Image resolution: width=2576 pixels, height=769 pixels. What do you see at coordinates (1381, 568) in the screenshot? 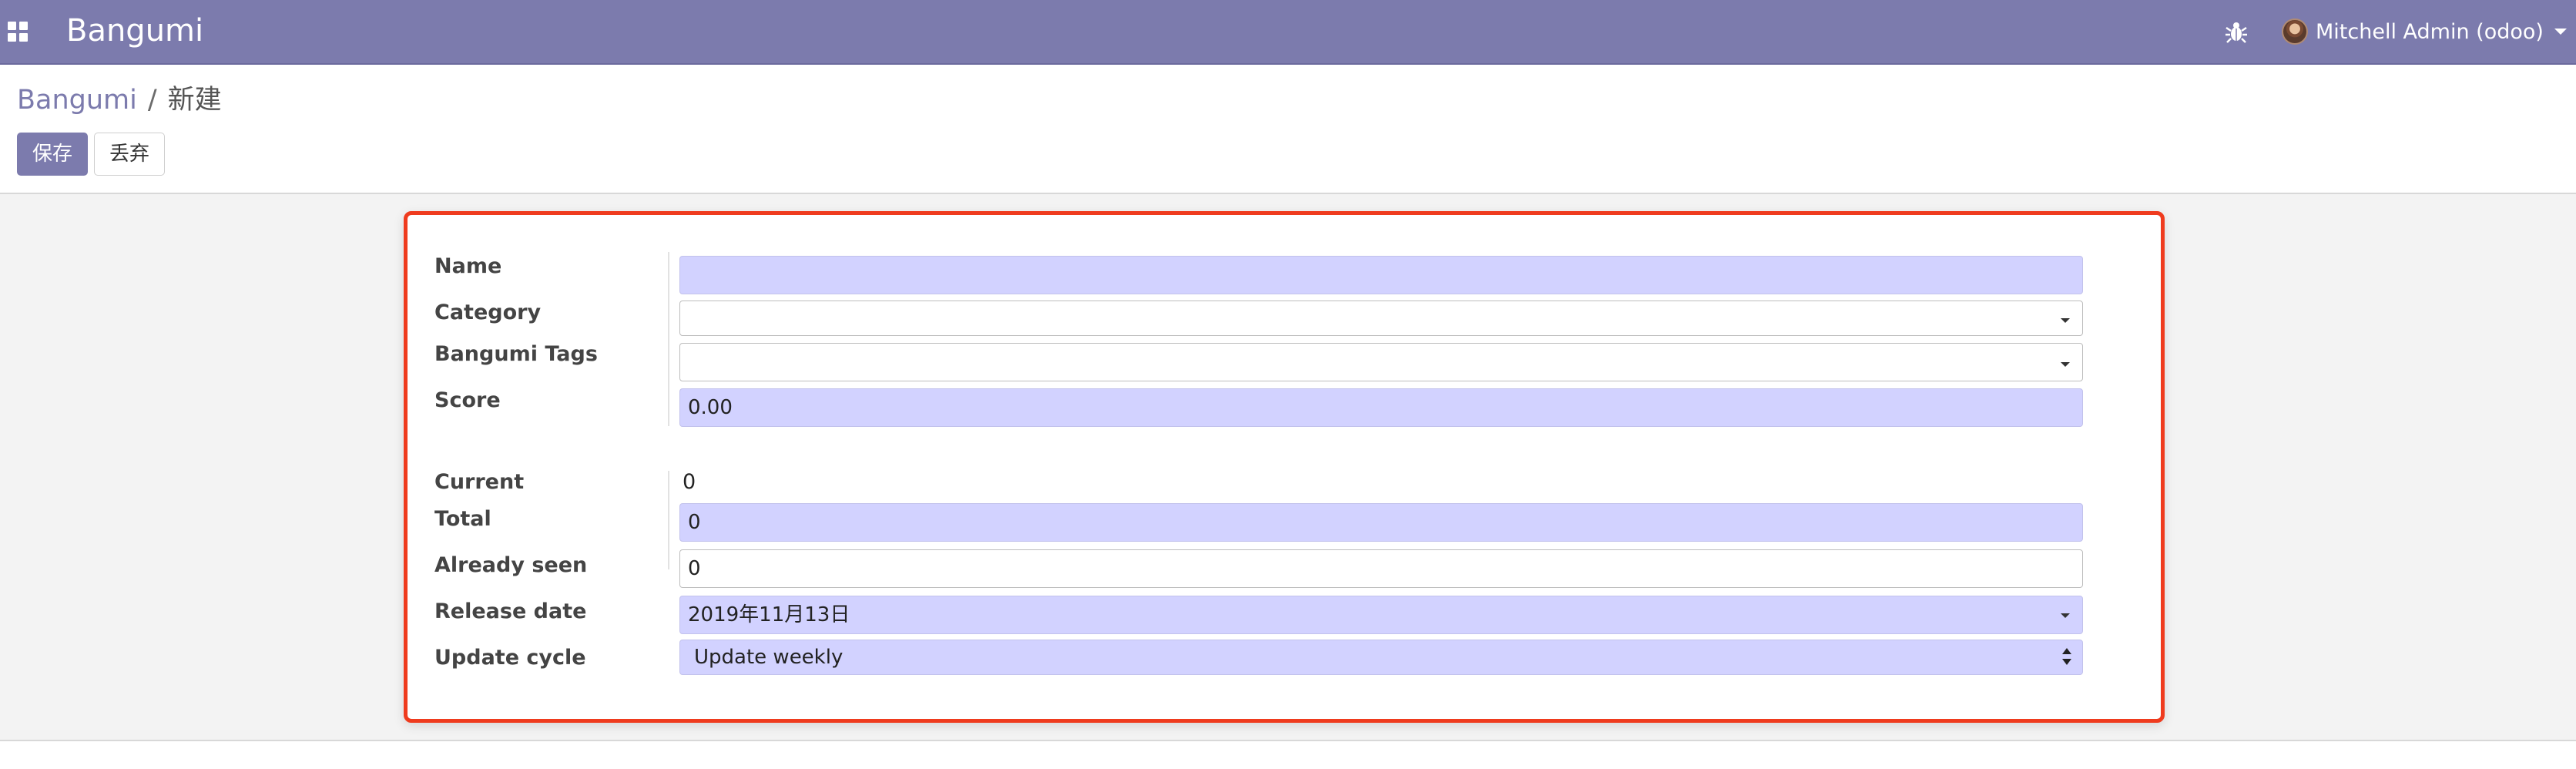
I see `already-seen-input: 0` at bounding box center [1381, 568].